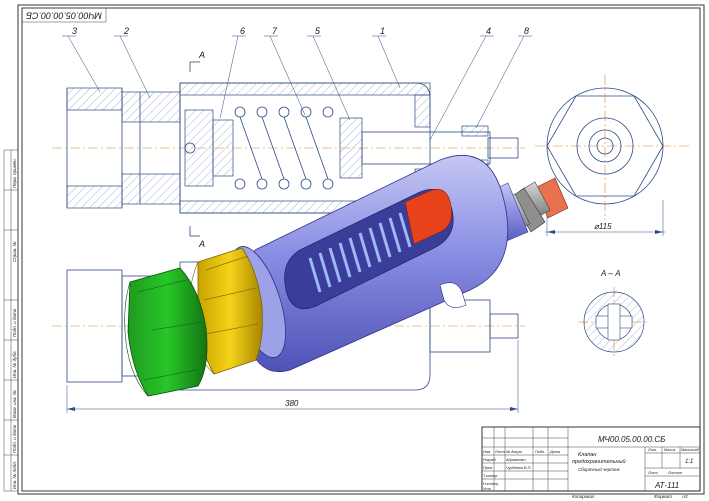  I want to click on footer-format-value: А3, so click(684, 496).